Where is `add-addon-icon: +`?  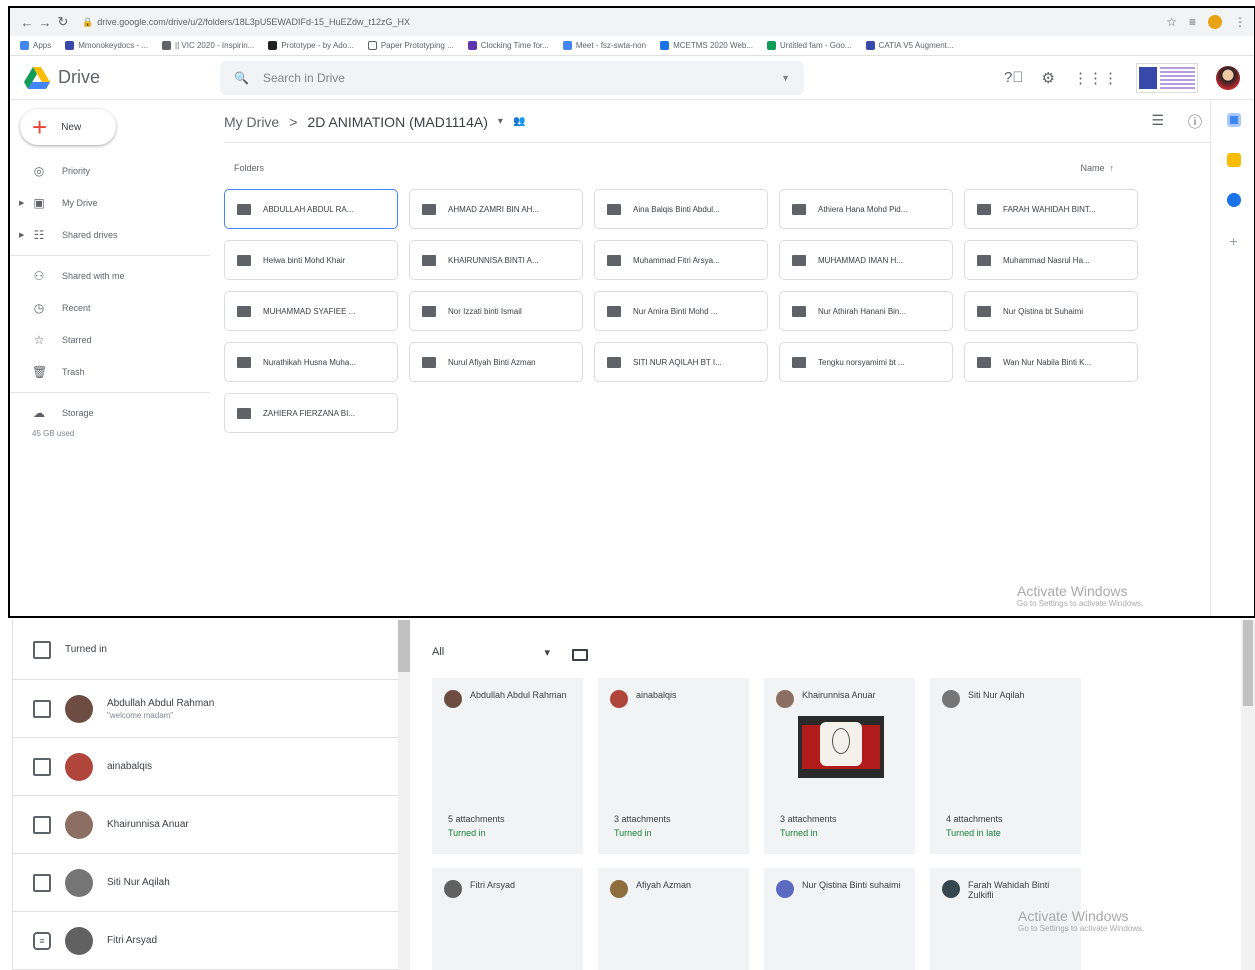 add-addon-icon: + is located at coordinates (1233, 241).